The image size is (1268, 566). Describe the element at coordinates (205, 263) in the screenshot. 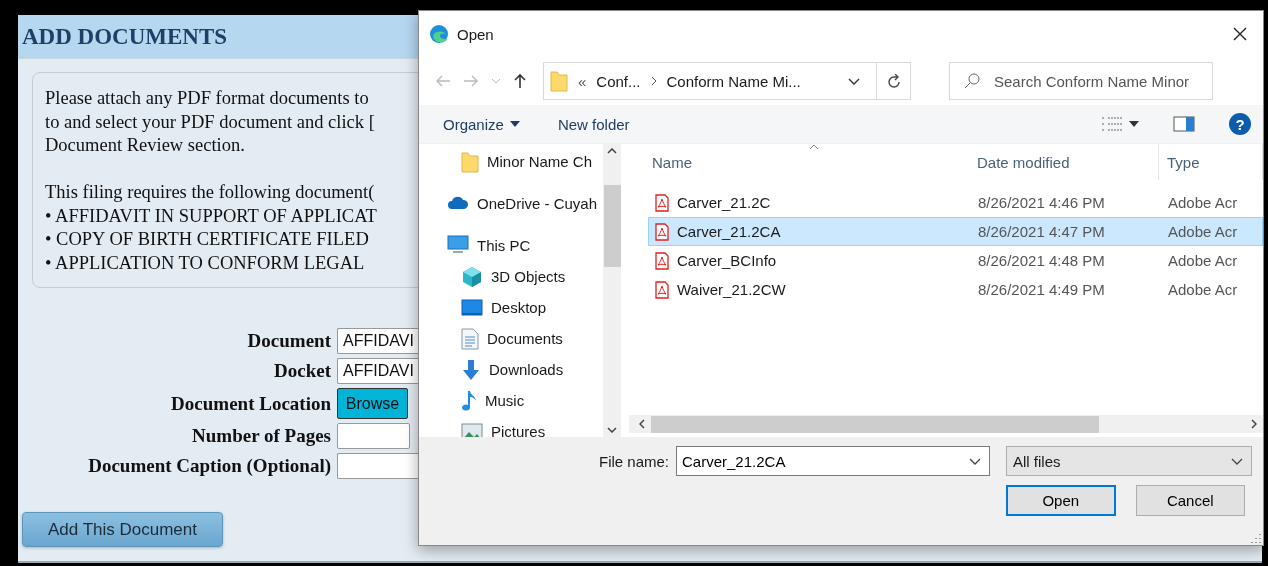

I see `required-document-item: • APPLICATION TO CONFORM LEGAL` at that location.